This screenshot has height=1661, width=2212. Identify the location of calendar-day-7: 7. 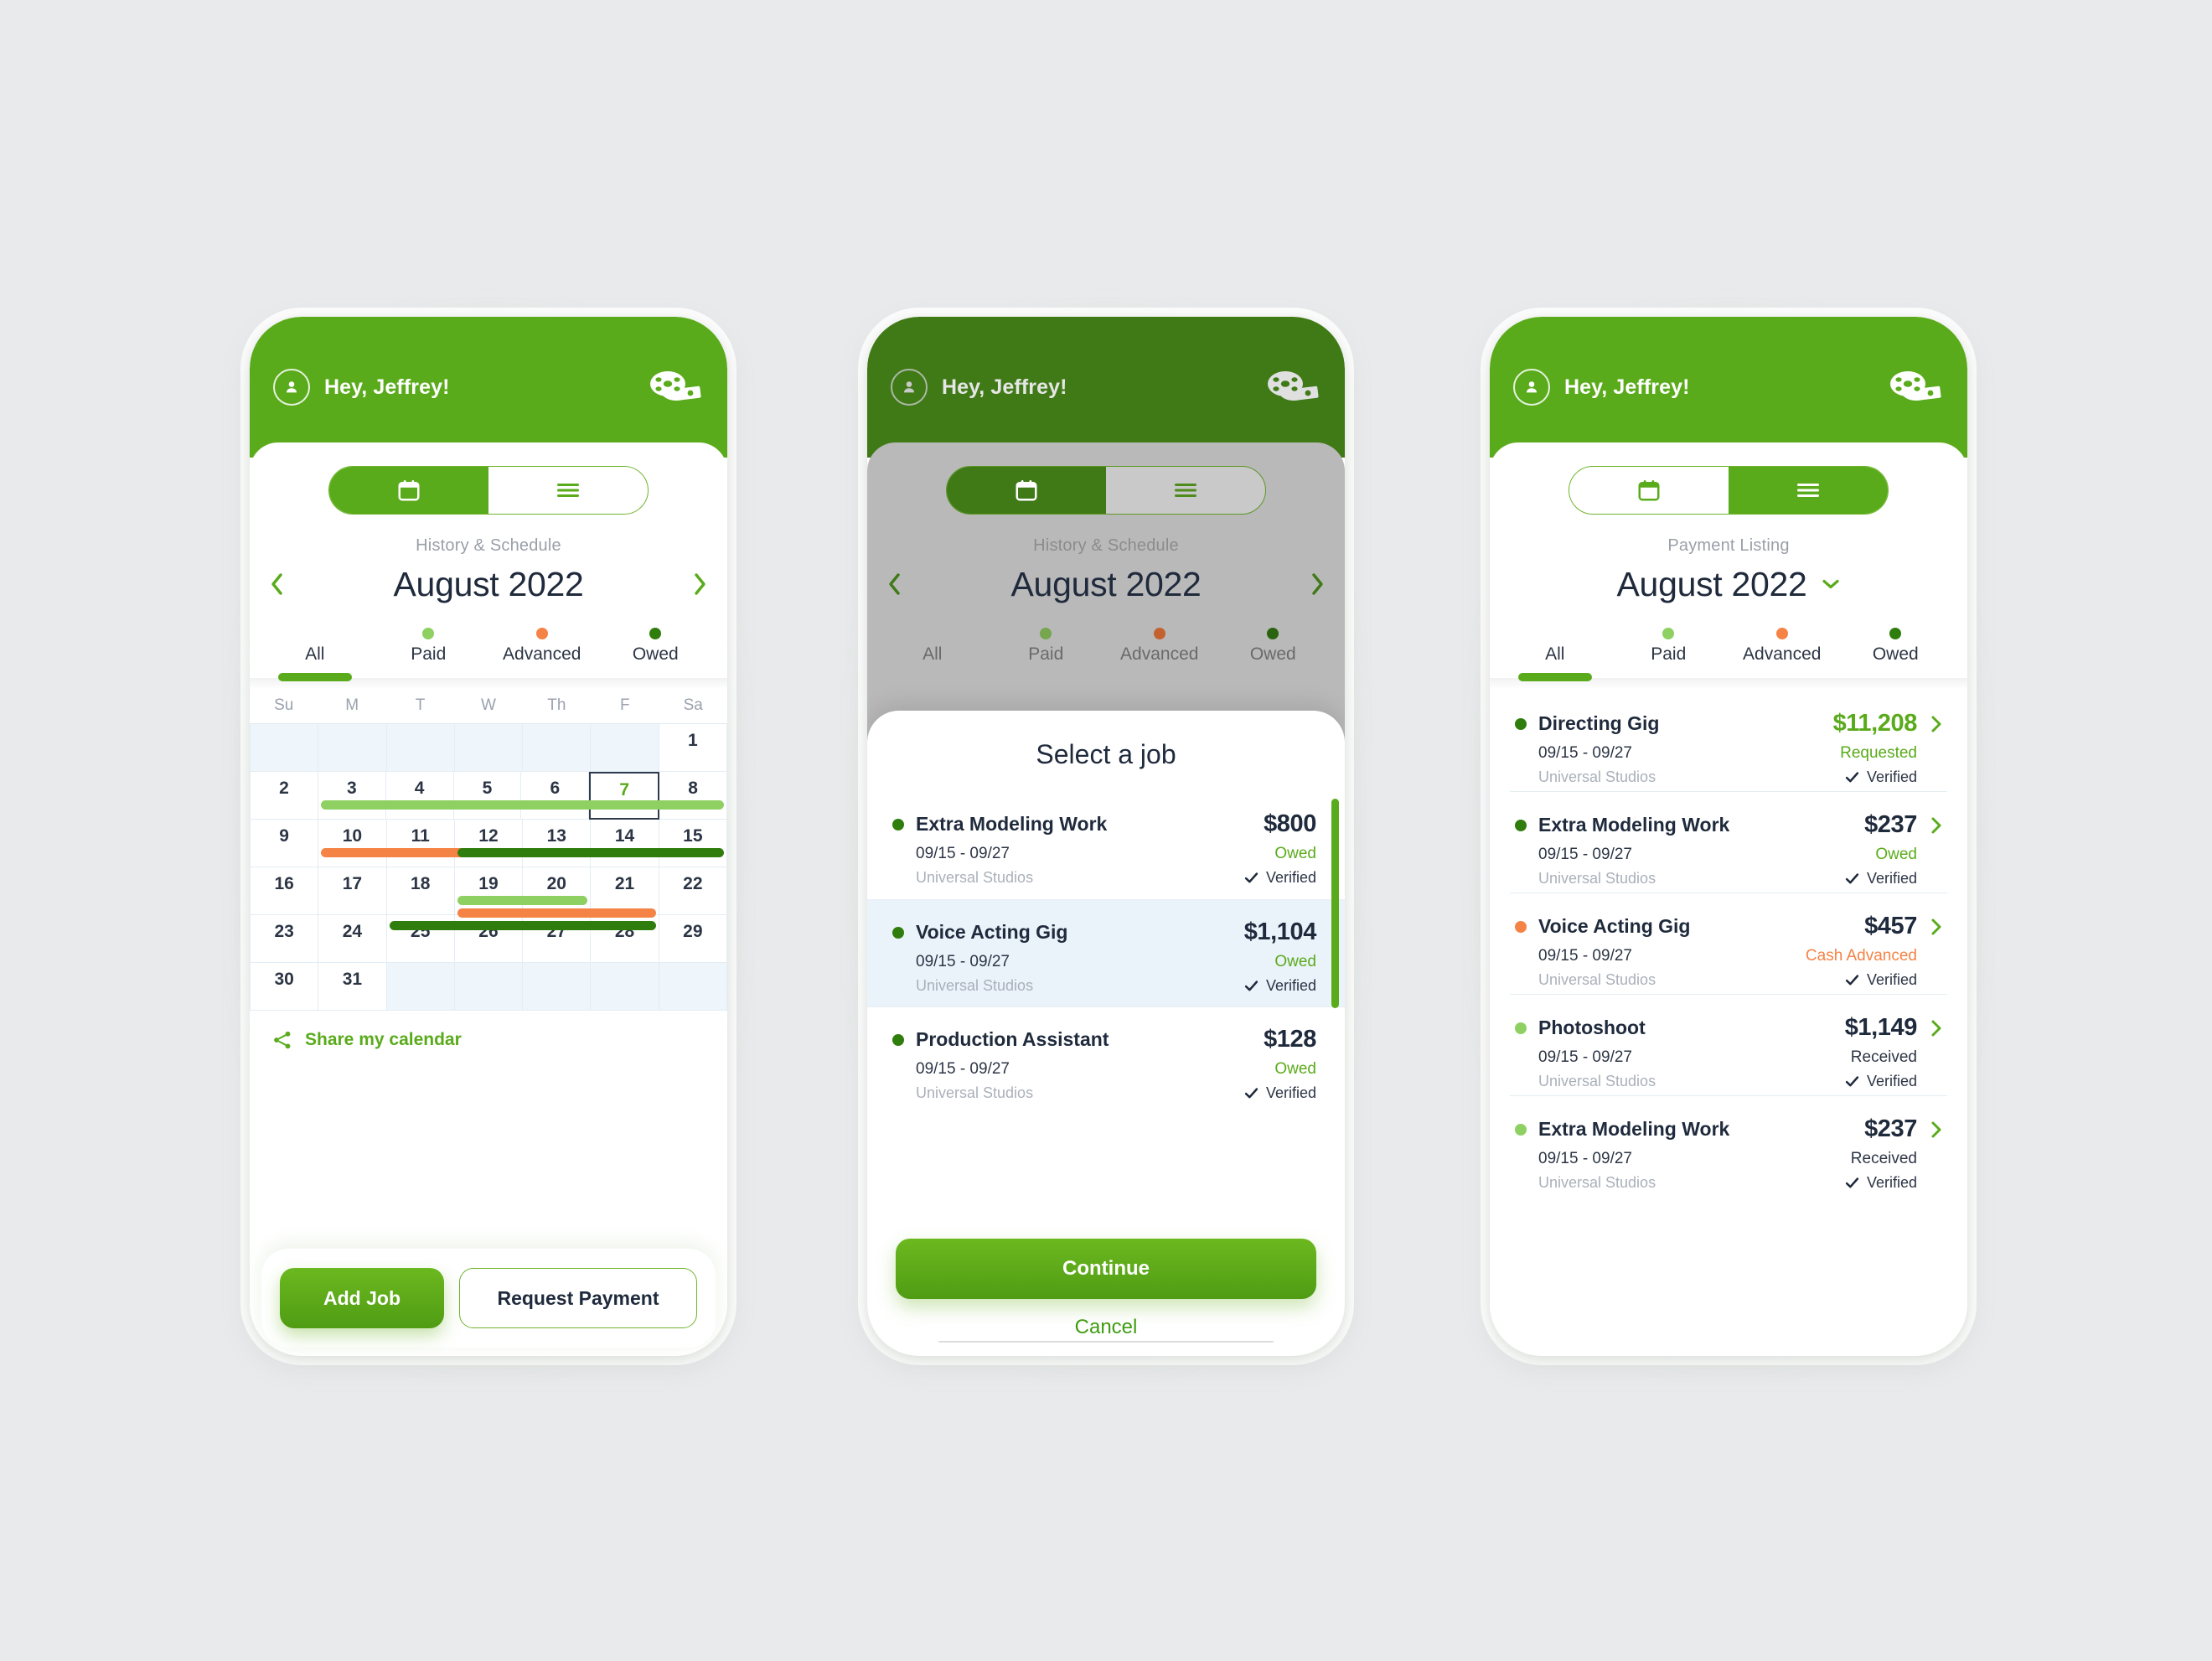
(624, 796).